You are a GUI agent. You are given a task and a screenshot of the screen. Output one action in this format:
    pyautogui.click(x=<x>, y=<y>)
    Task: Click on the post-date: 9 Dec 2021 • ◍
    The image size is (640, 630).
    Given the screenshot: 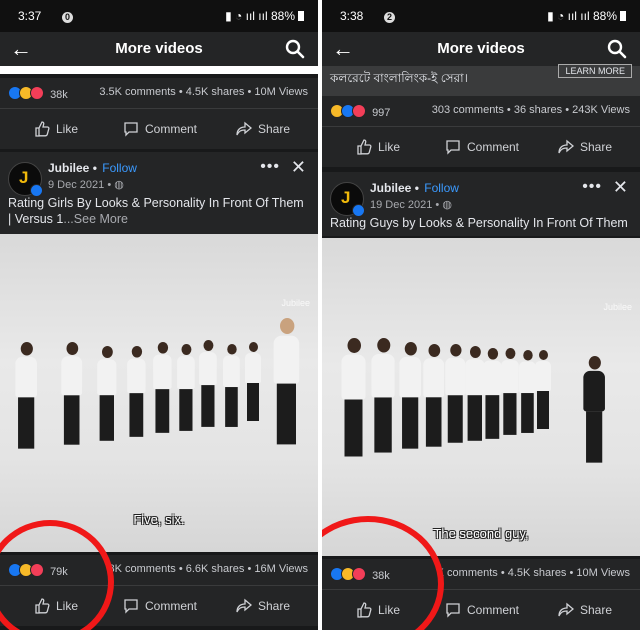 What is the action you would take?
    pyautogui.click(x=86, y=184)
    